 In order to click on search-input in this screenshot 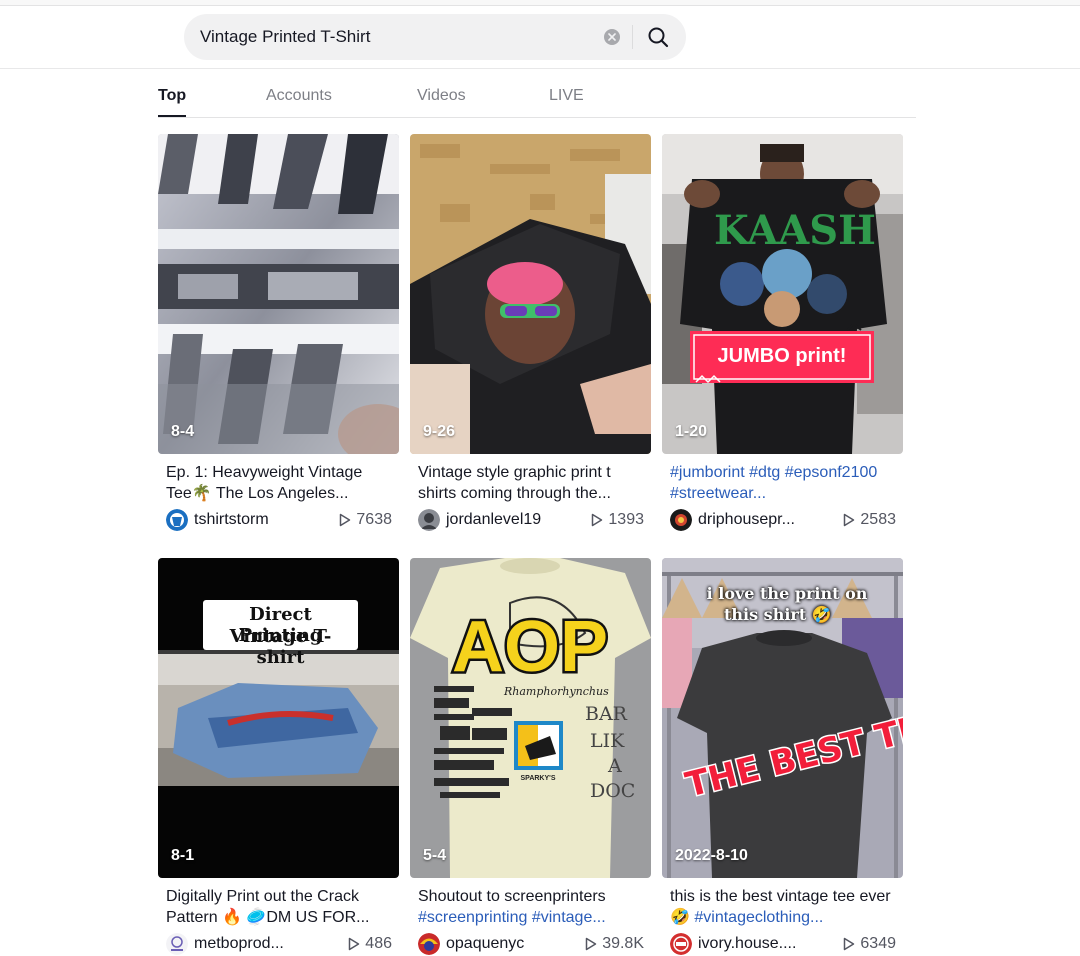, I will do `click(400, 37)`.